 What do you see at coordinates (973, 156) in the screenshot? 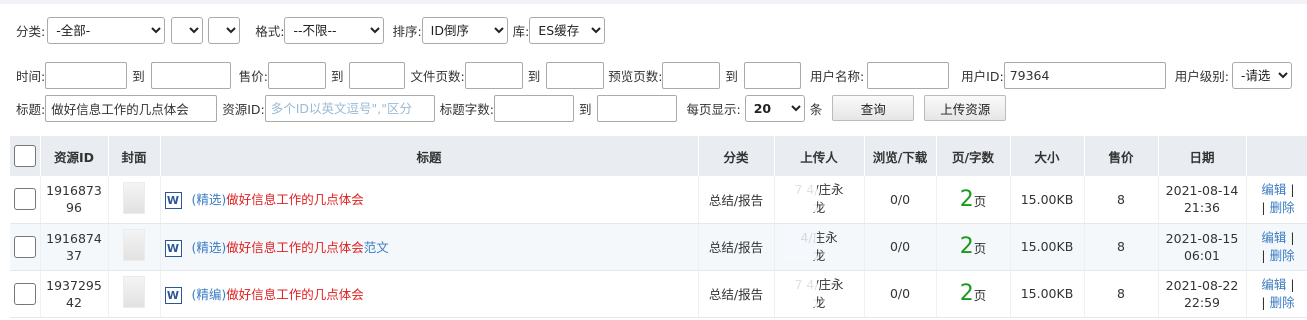
I see `header-pages: 页/字数` at bounding box center [973, 156].